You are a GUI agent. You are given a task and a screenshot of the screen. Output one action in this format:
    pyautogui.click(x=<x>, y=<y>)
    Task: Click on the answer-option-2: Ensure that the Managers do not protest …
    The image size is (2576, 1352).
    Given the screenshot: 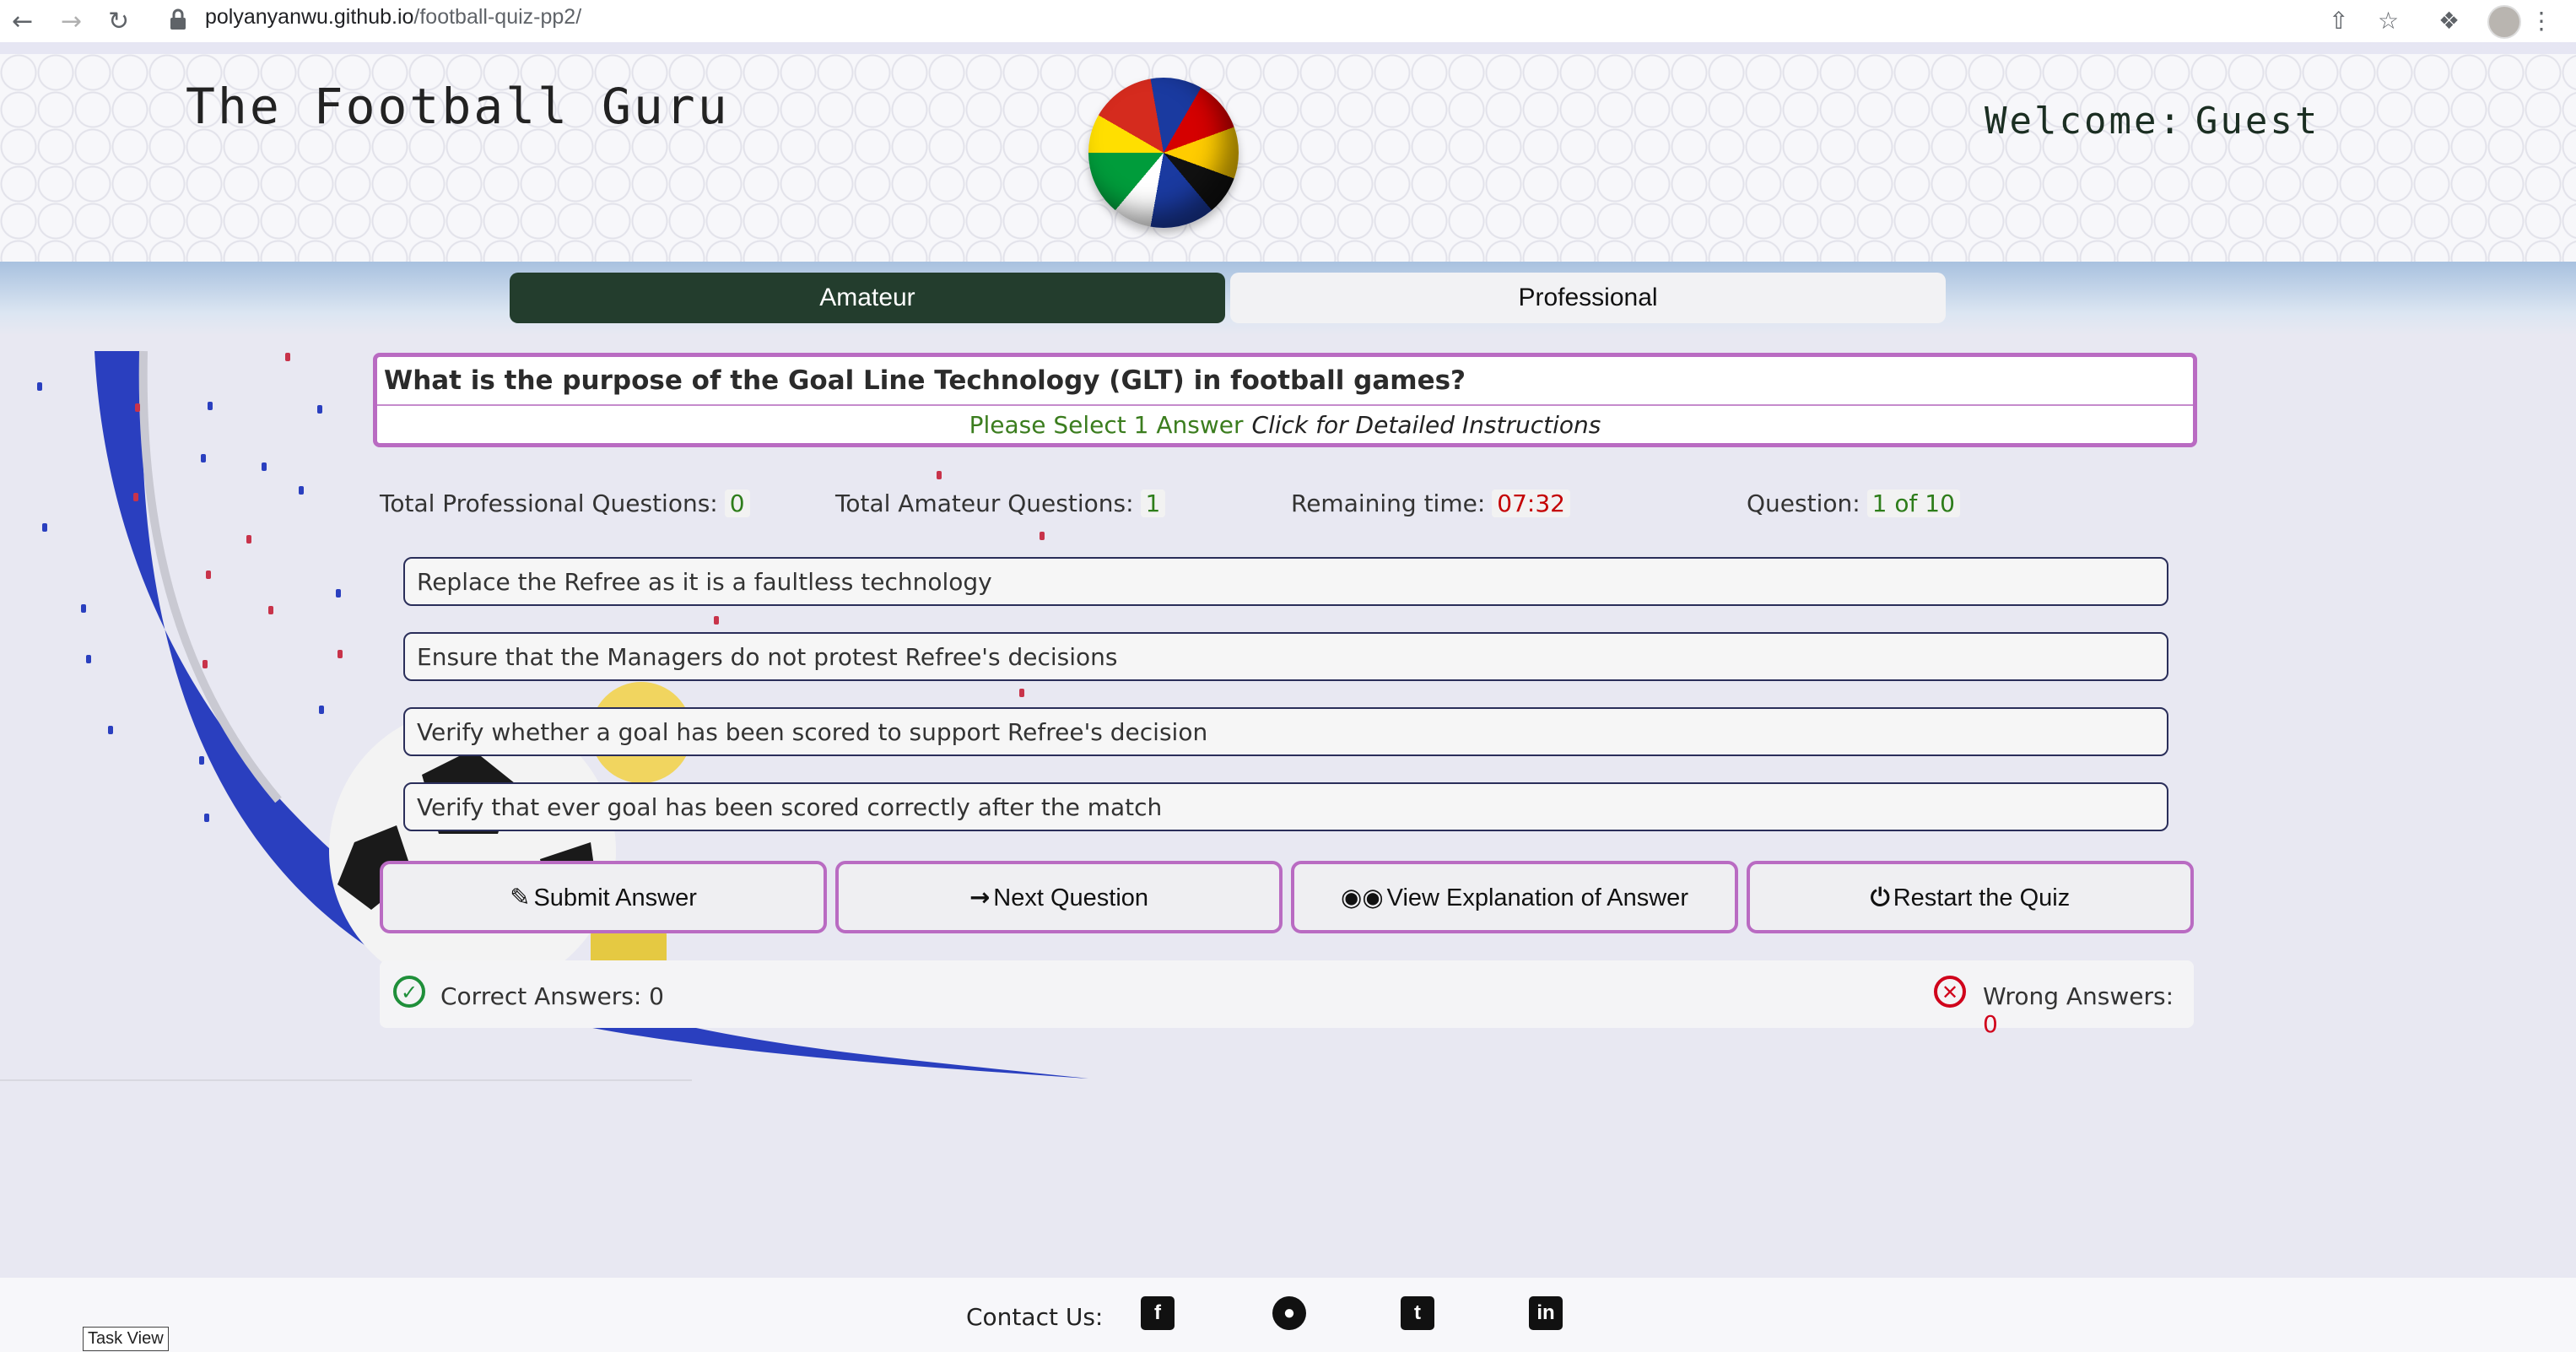 What is the action you would take?
    pyautogui.click(x=1285, y=656)
    